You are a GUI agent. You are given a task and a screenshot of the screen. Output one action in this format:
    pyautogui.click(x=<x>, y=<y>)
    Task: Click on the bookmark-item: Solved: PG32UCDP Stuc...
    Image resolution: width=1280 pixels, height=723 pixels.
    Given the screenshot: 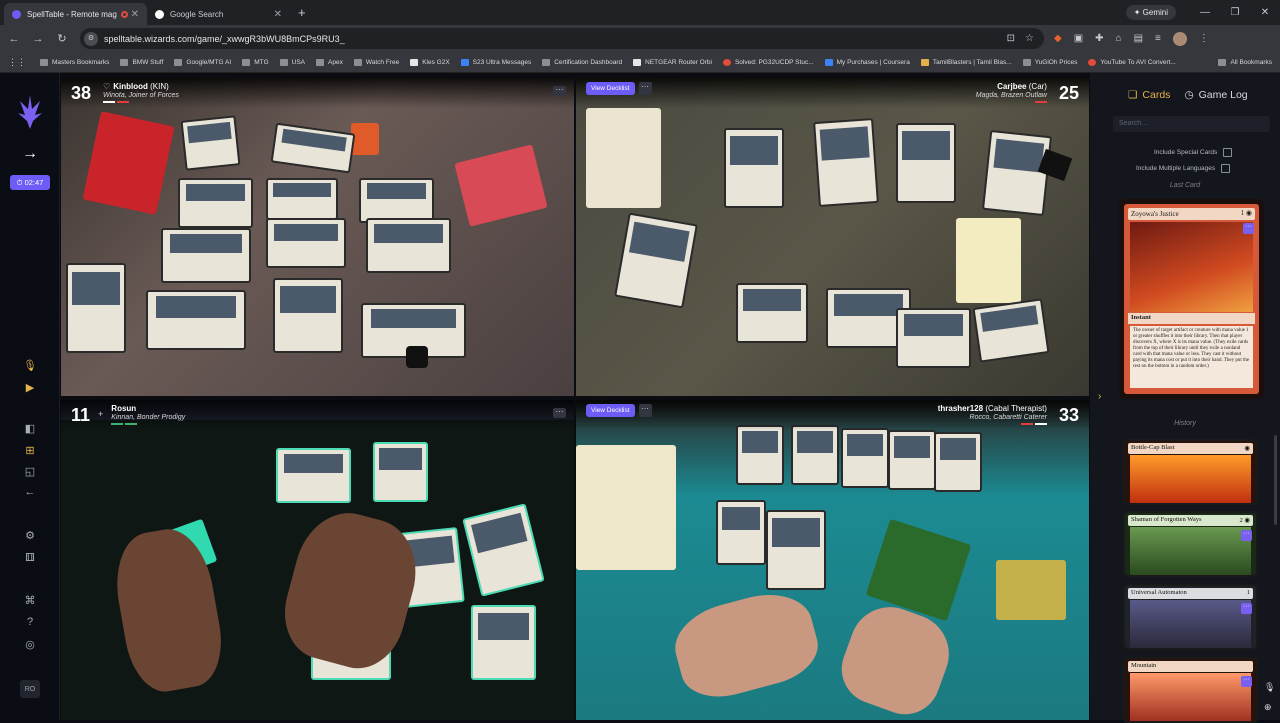 What is the action you would take?
    pyautogui.click(x=768, y=62)
    